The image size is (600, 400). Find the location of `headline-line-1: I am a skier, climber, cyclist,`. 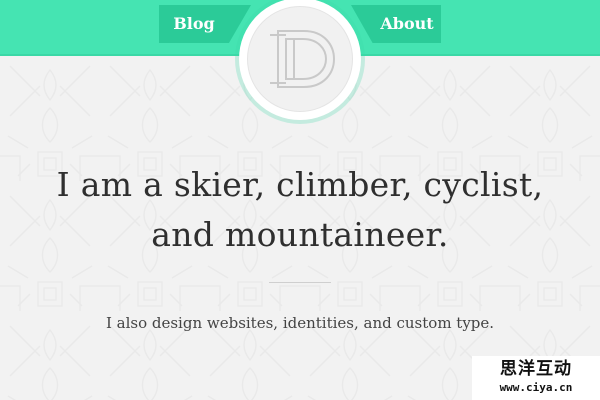

headline-line-1: I am a skier, climber, cyclist, is located at coordinates (300, 184).